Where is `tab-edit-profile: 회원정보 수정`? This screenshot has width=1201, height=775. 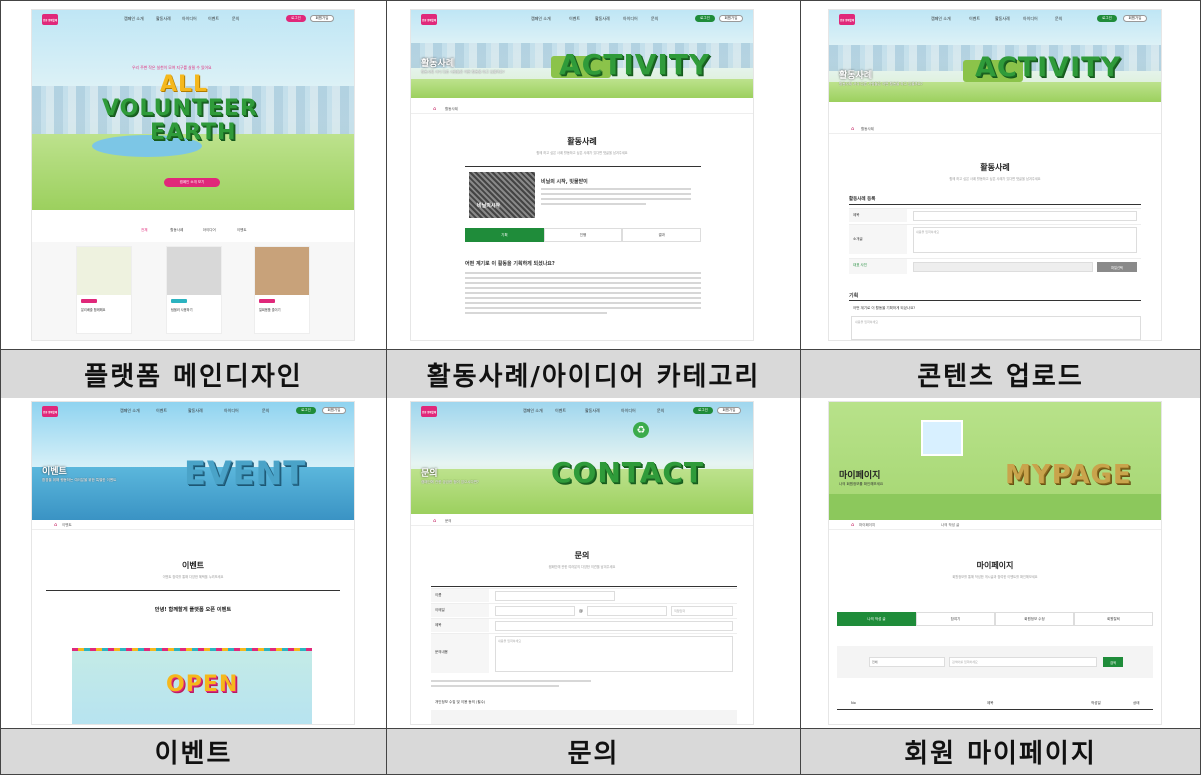
tab-edit-profile: 회원정보 수정 is located at coordinates (1034, 619).